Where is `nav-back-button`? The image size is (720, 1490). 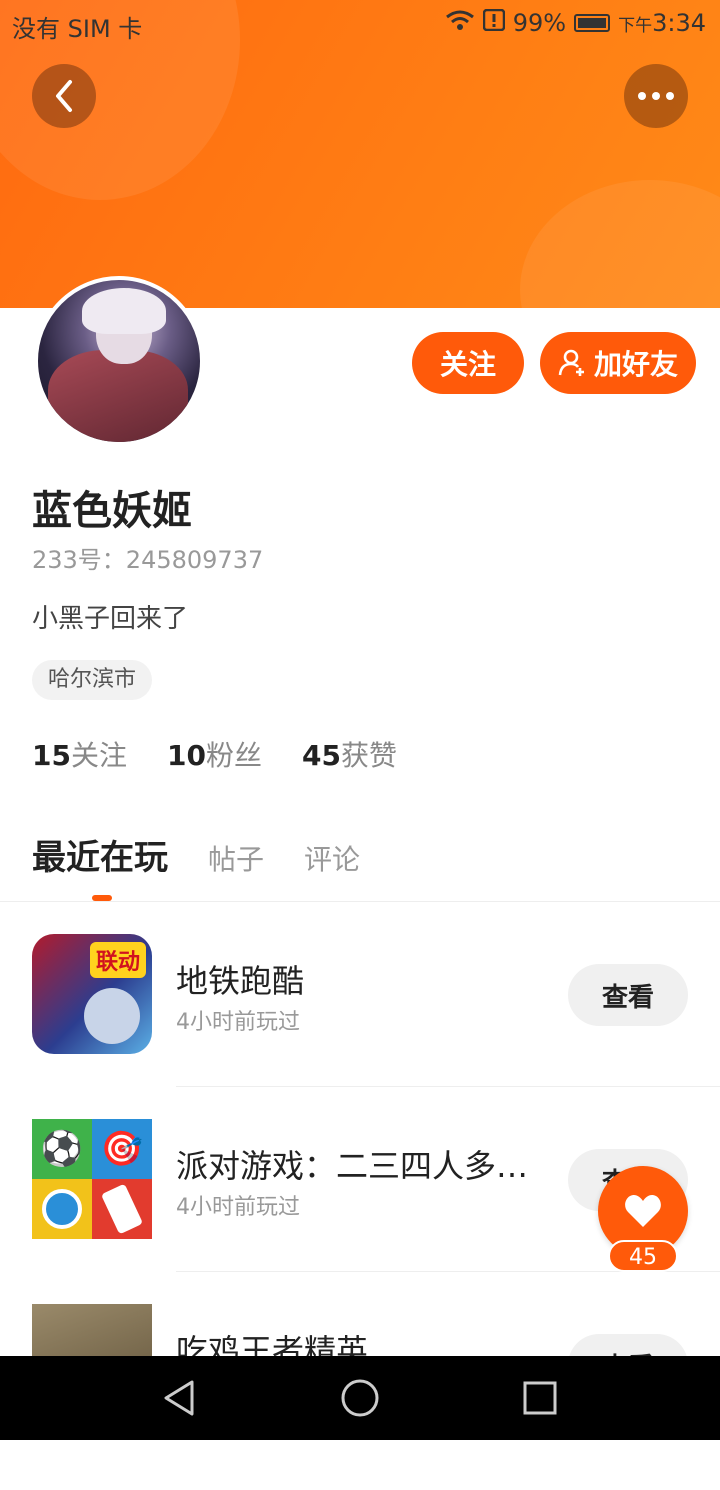 nav-back-button is located at coordinates (180, 1398).